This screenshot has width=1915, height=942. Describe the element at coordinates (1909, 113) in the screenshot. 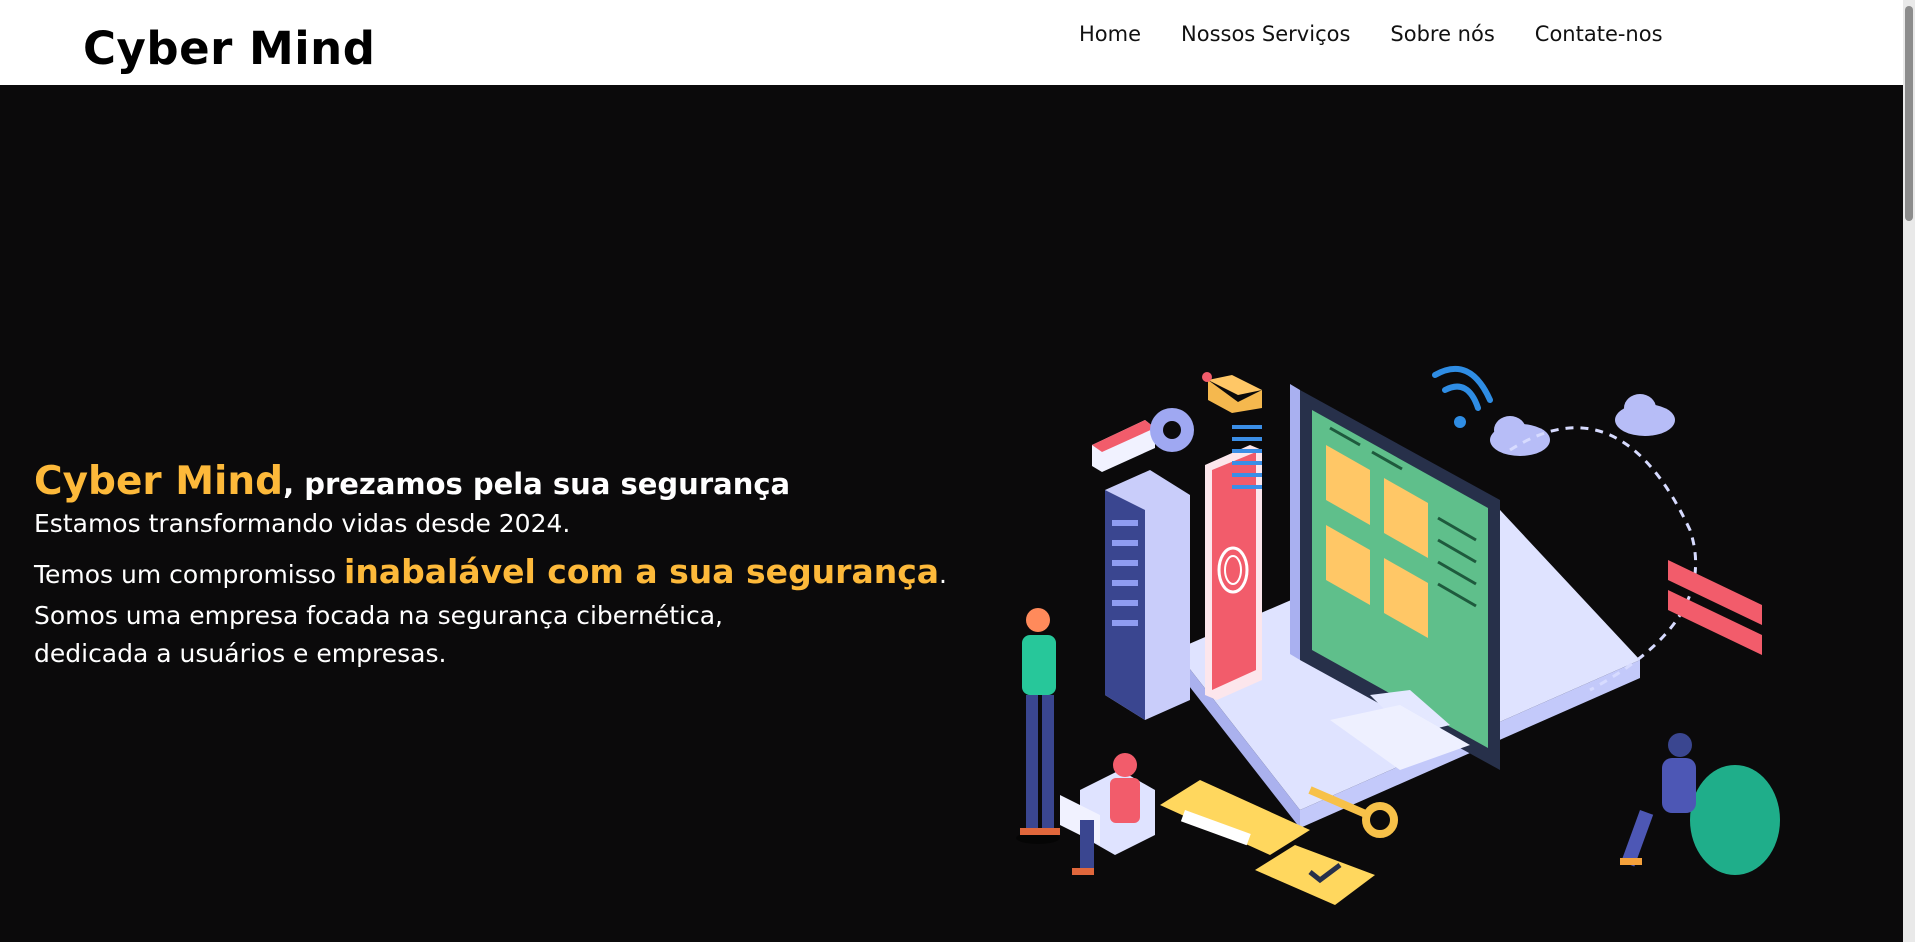

I see `scrollbar-thumb` at that location.